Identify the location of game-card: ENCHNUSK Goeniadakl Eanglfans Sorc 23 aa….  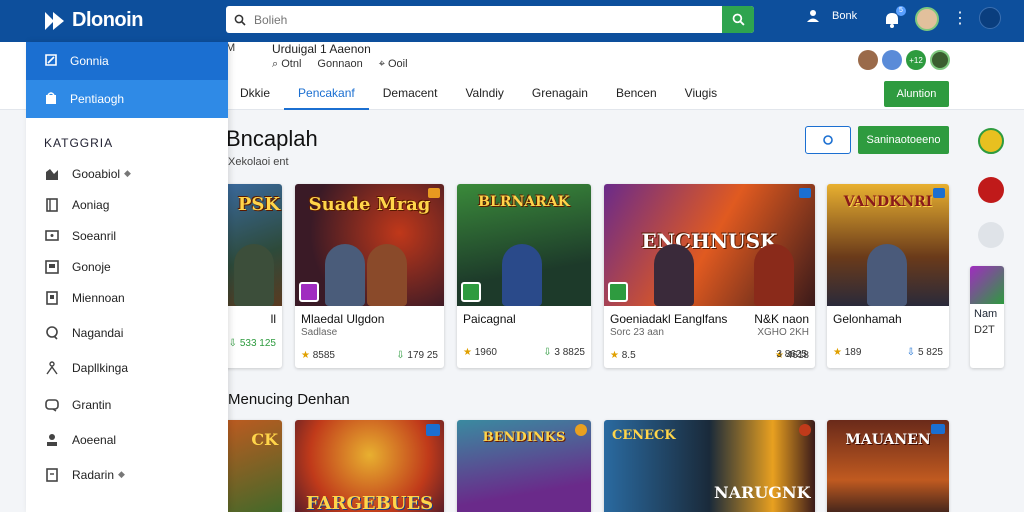
(709, 276).